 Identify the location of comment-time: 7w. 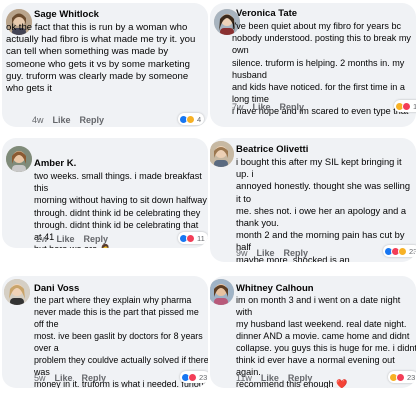
(238, 107).